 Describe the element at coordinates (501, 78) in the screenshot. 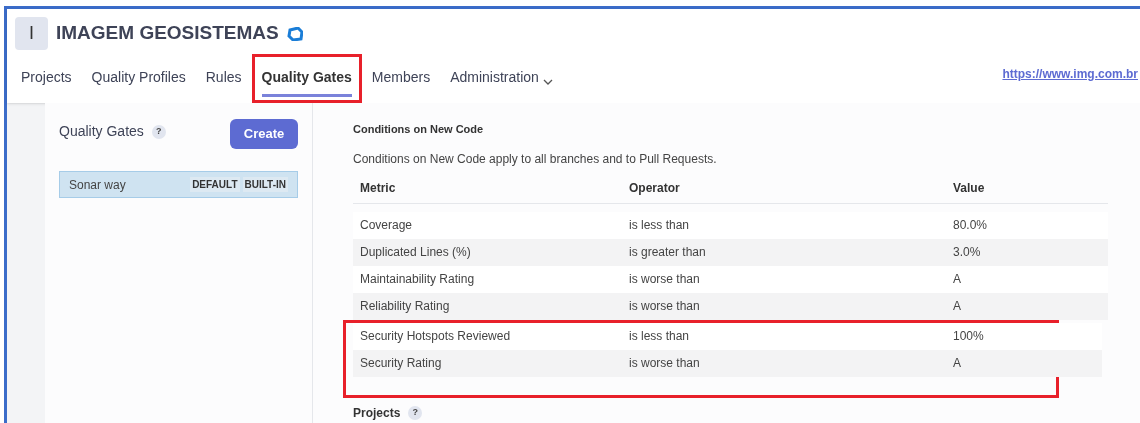

I see `nav-tab: Administration` at that location.